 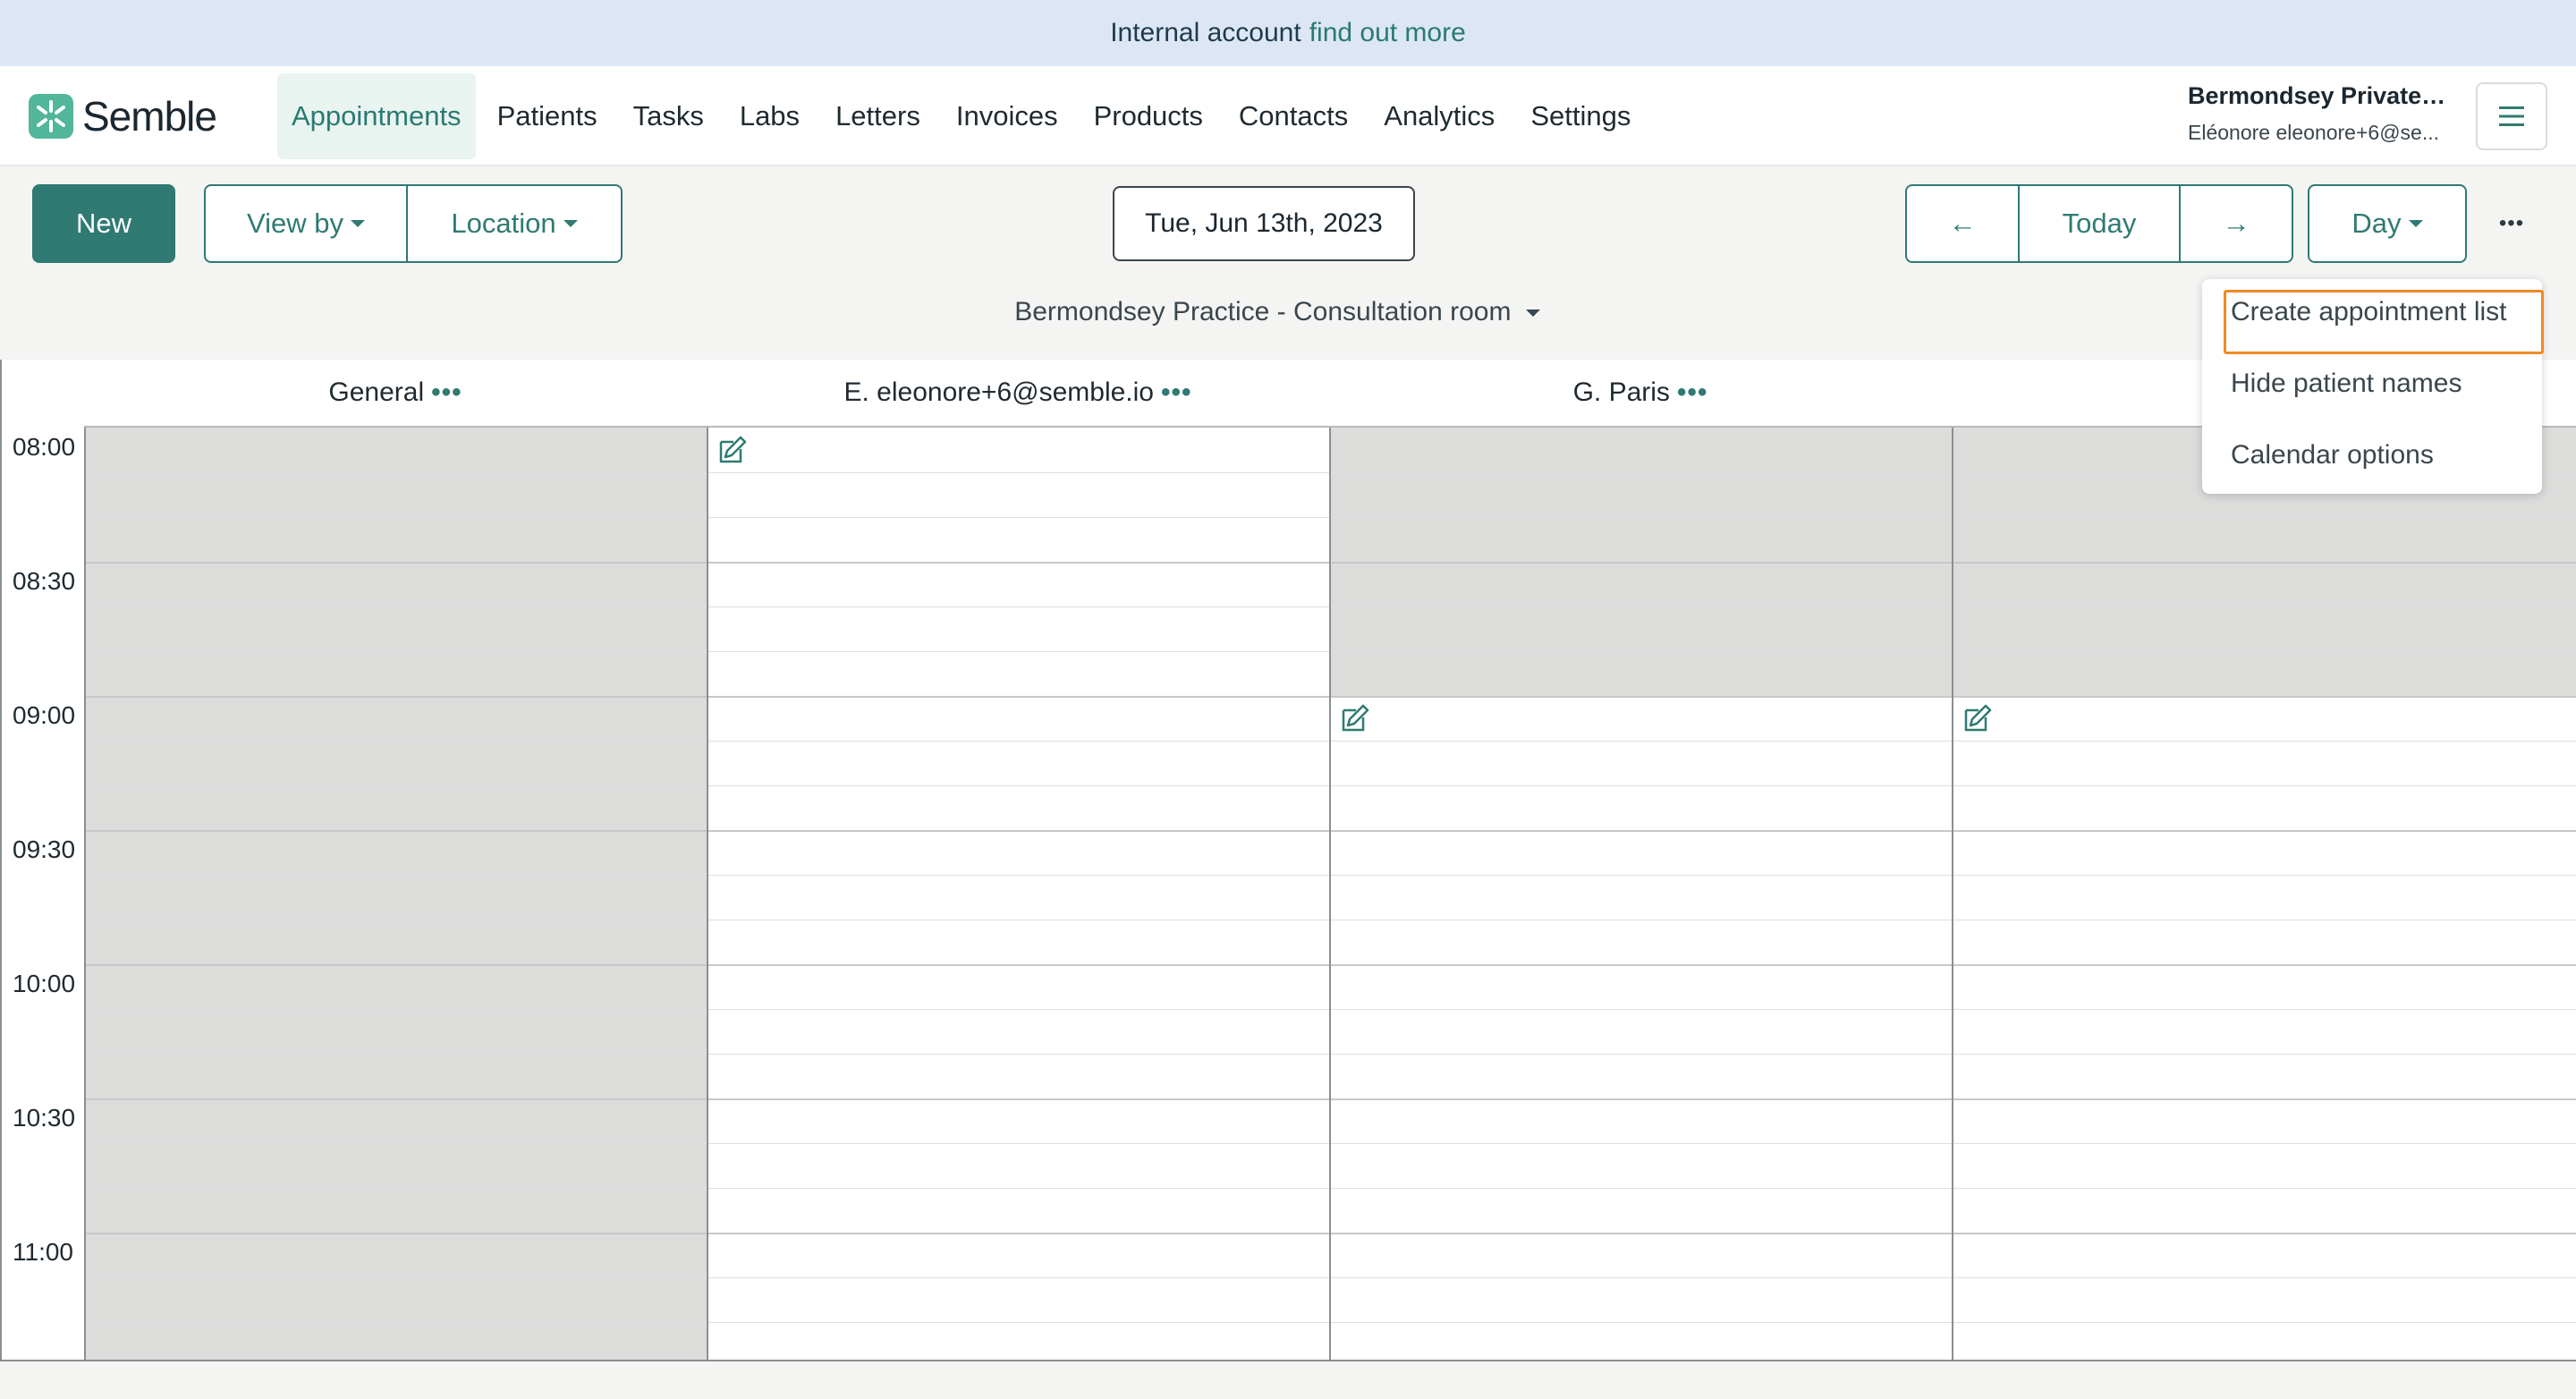 I want to click on view-by-label: View by, so click(x=295, y=223).